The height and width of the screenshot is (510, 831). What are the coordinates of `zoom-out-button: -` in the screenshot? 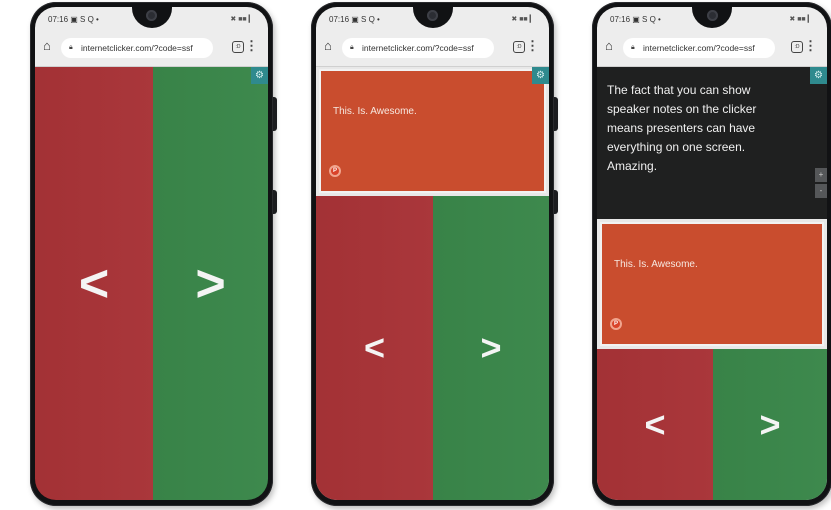 It's located at (821, 191).